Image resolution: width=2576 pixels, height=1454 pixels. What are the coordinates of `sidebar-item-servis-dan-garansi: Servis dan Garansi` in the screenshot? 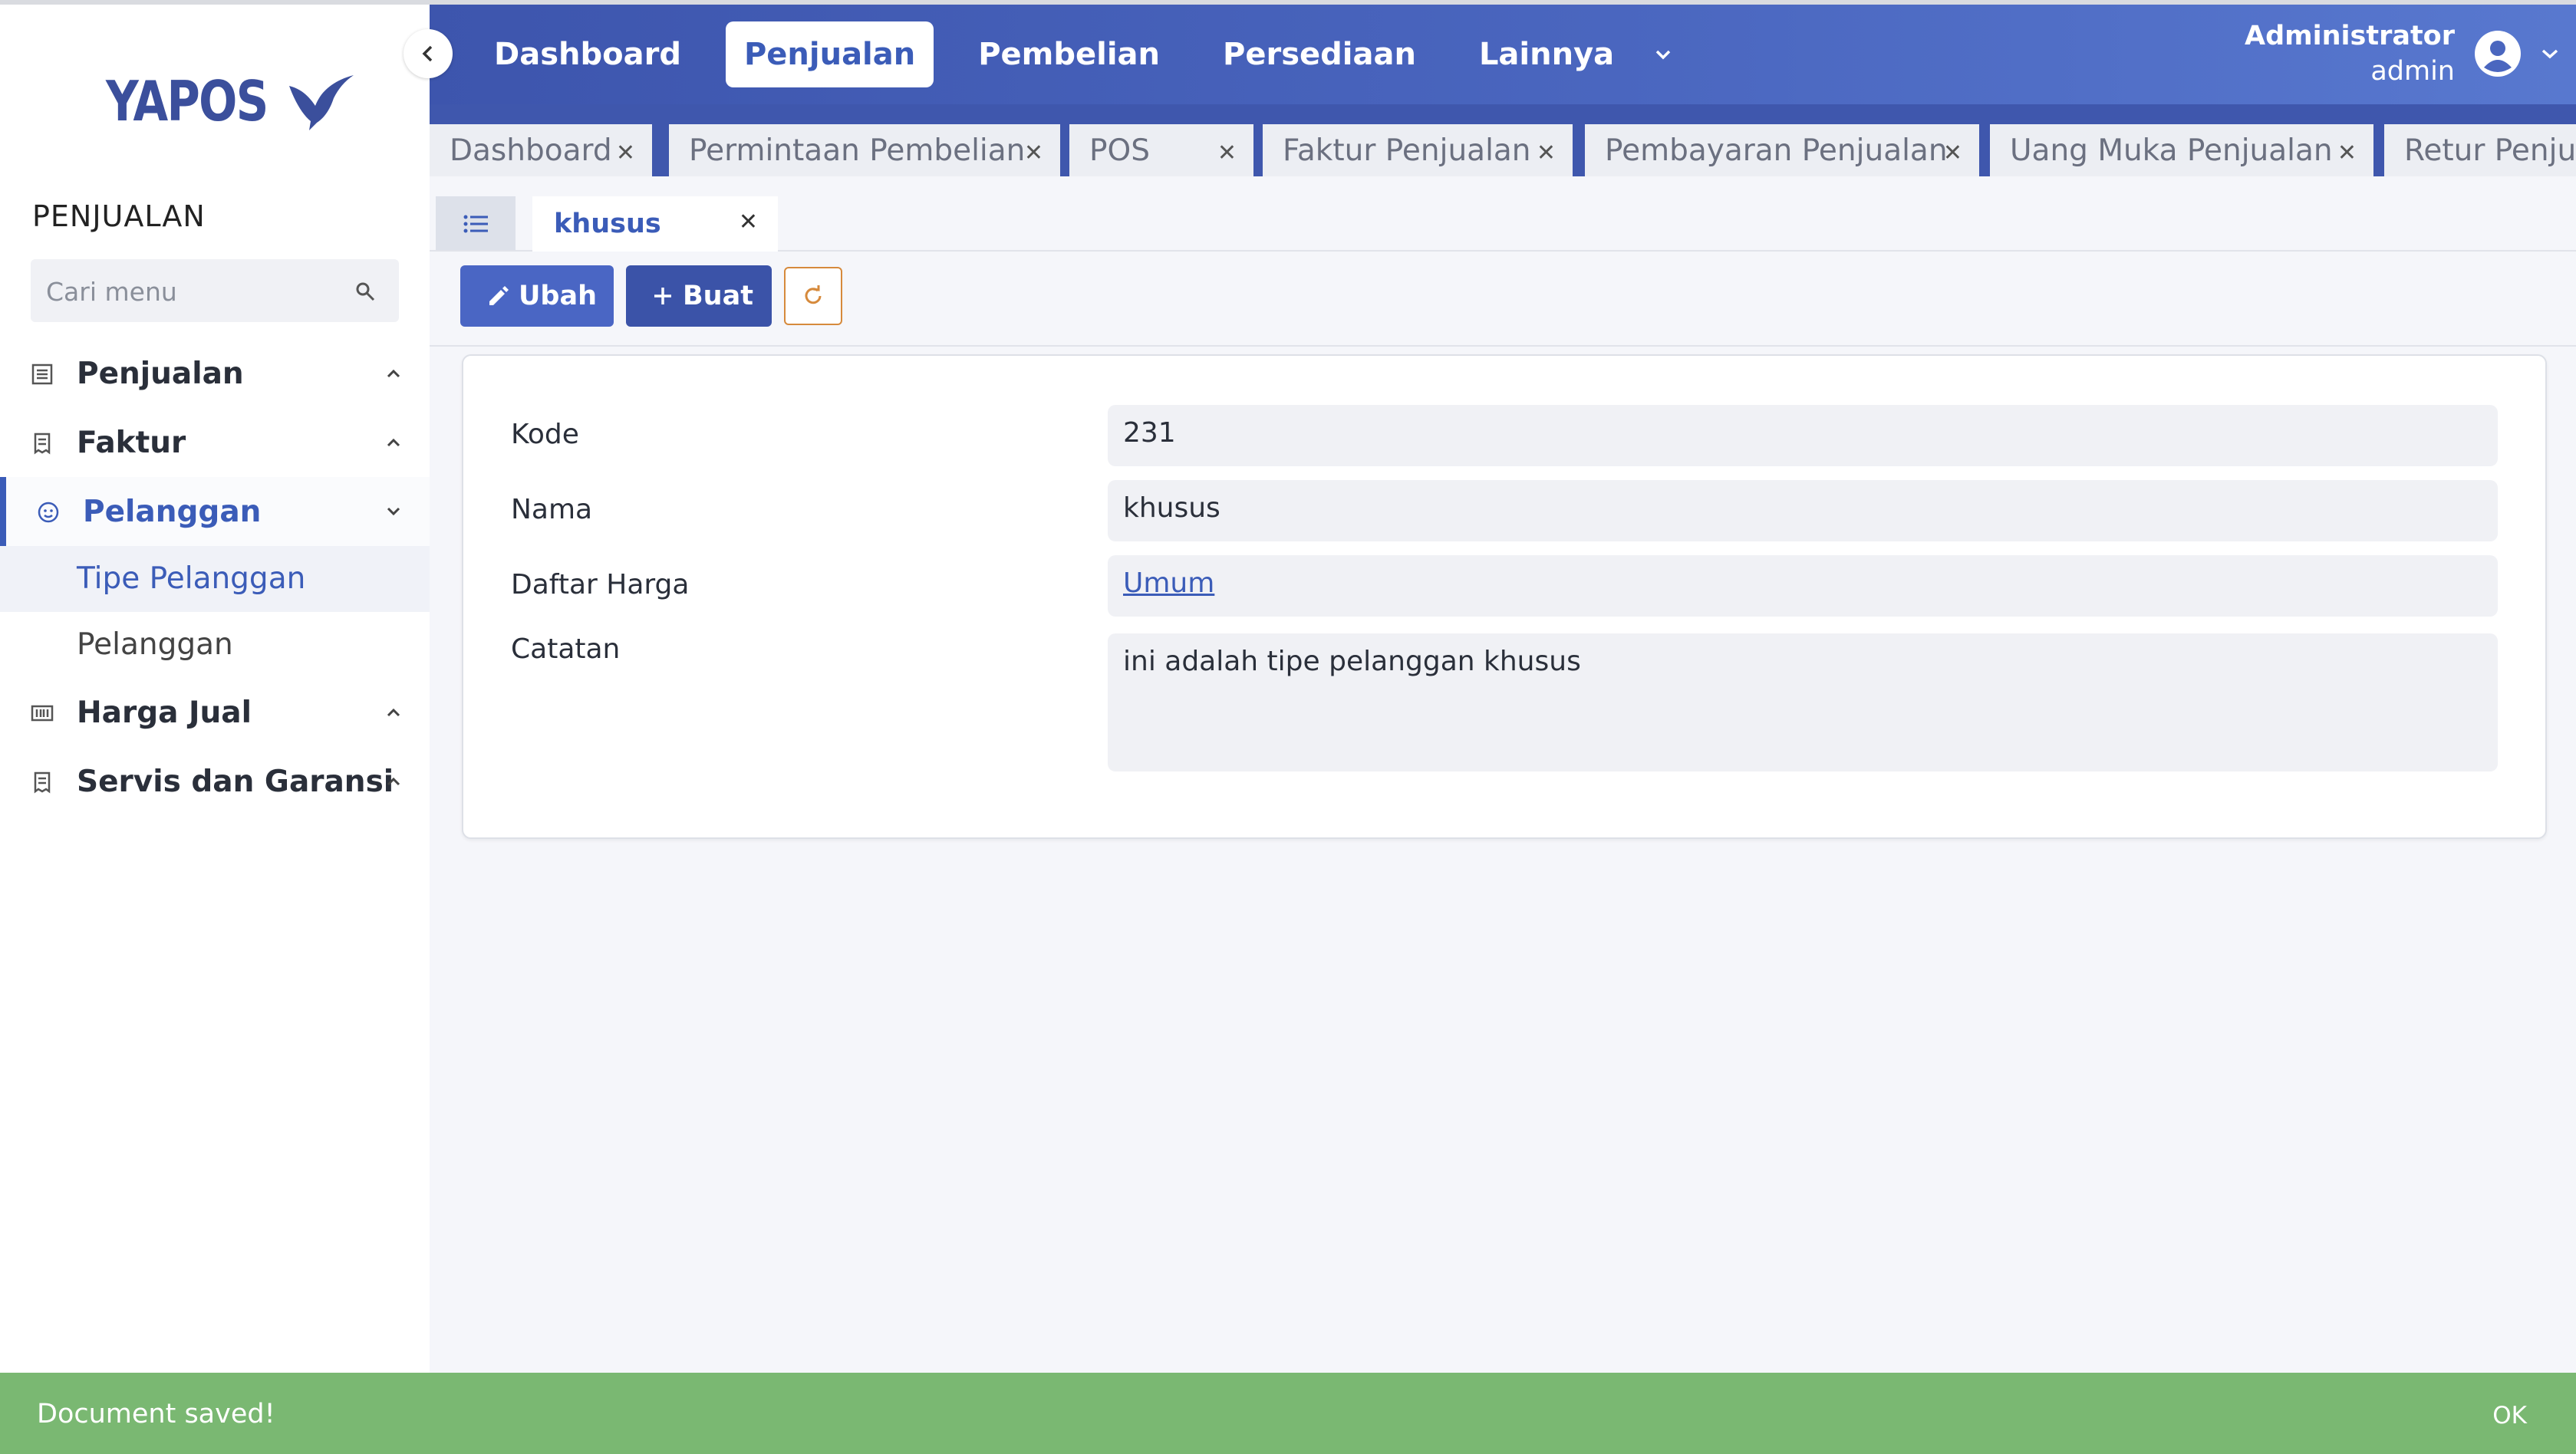 It's located at (215, 781).